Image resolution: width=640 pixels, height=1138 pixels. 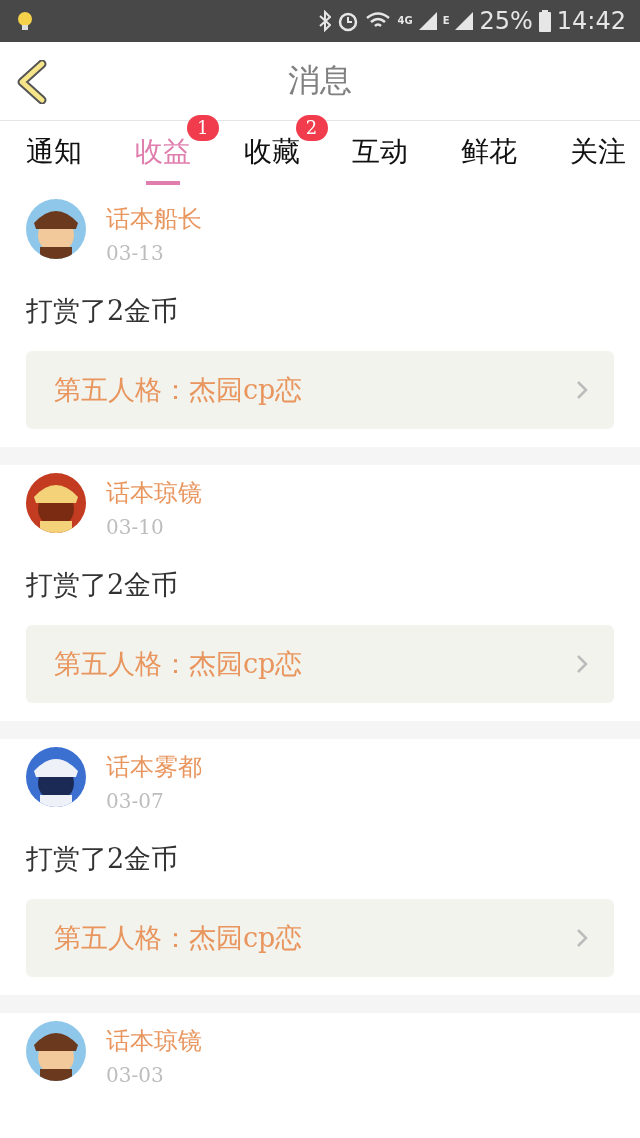 What do you see at coordinates (591, 21) in the screenshot?
I see `clock: 14:42` at bounding box center [591, 21].